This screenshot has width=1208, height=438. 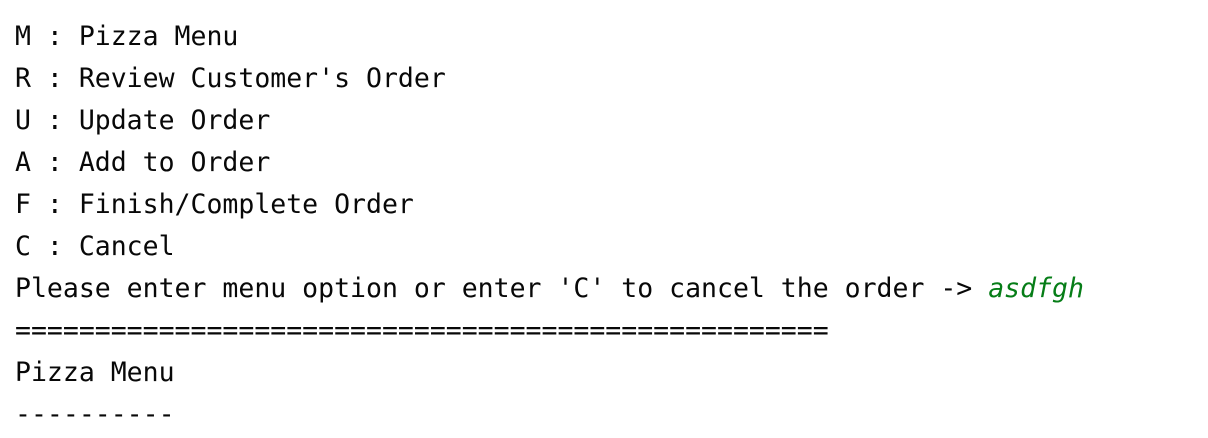 What do you see at coordinates (143, 120) in the screenshot?
I see `menu-option-update-order: U : Update Order` at bounding box center [143, 120].